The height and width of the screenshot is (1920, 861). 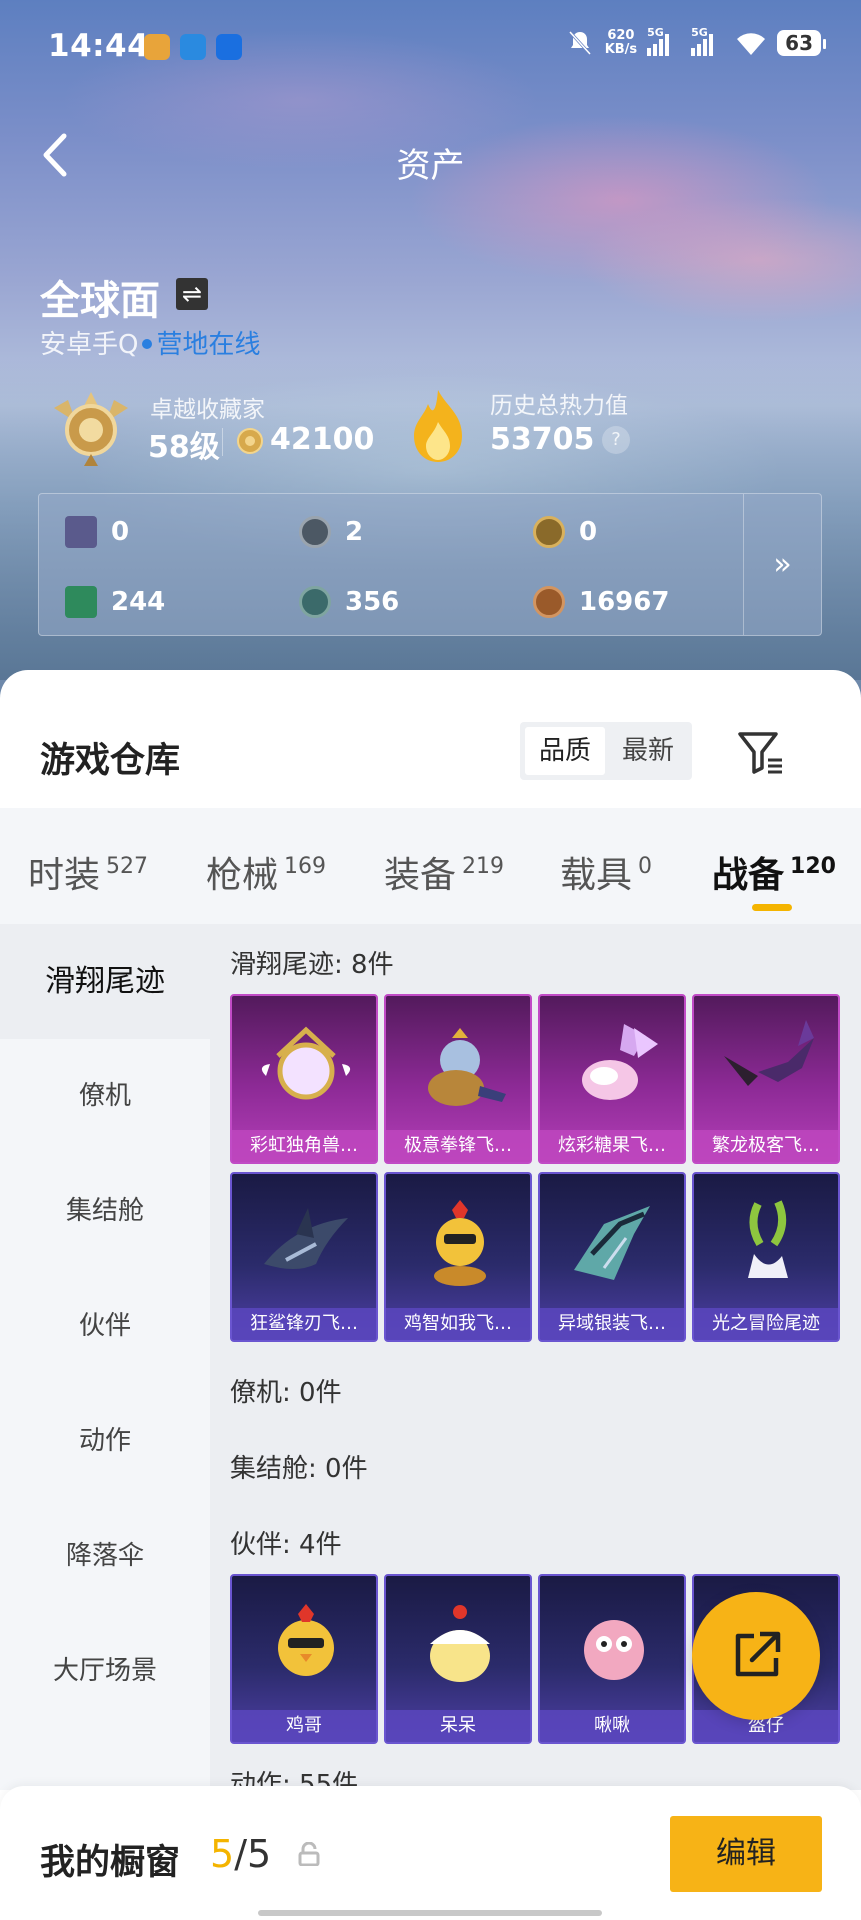 What do you see at coordinates (766, 1324) in the screenshot?
I see `item-name: 光之冒险尾迹` at bounding box center [766, 1324].